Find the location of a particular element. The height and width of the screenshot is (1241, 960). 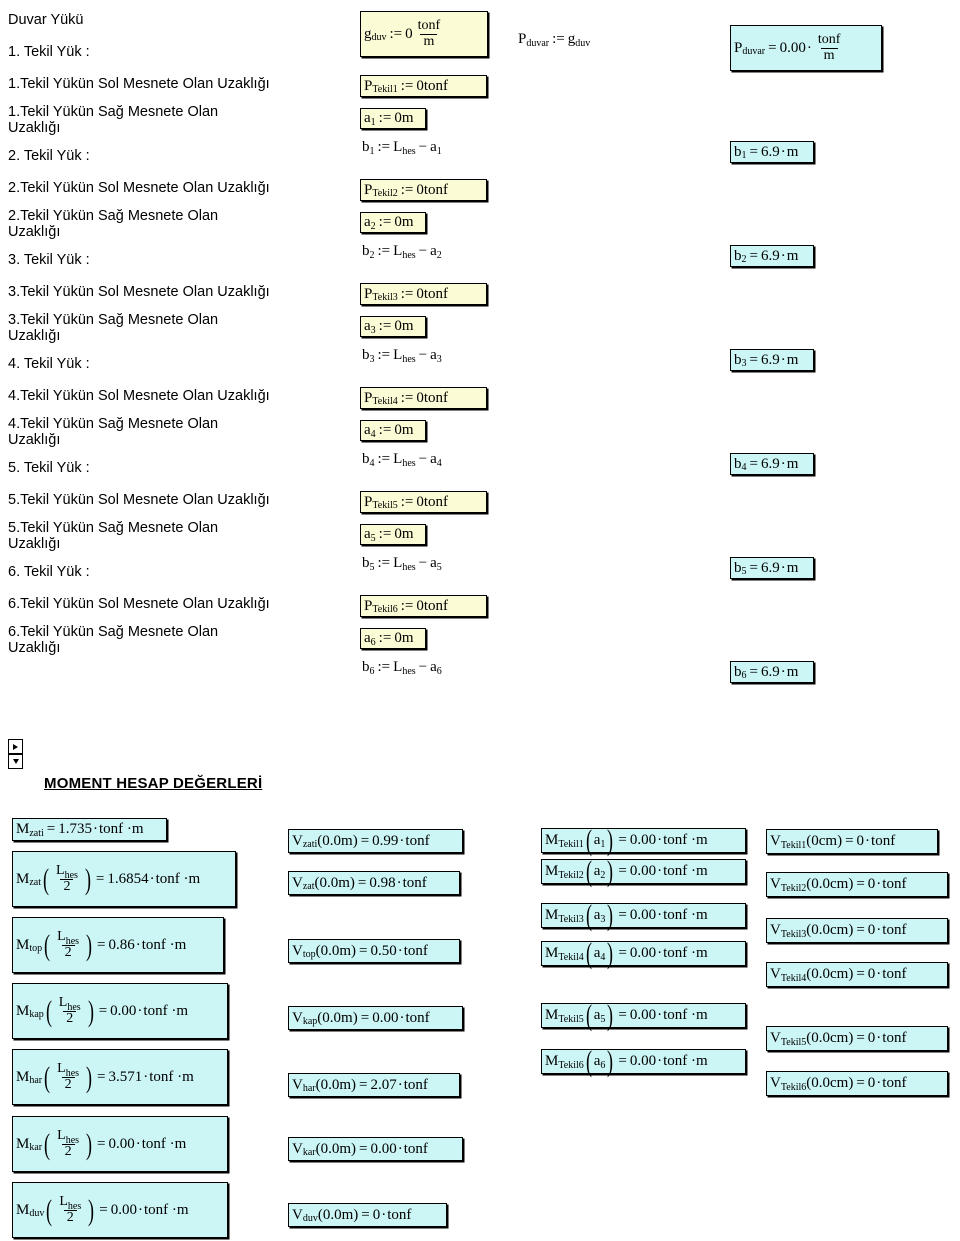

triangle-right-glyph is located at coordinates (15, 746).